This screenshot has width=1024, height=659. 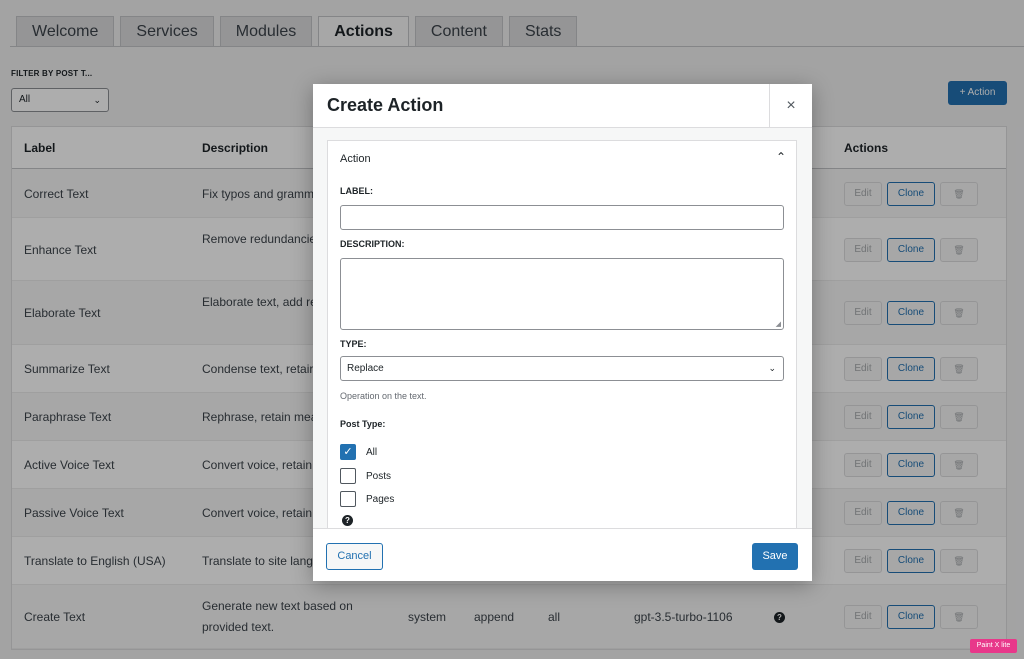 I want to click on modal-title: Create Action, so click(x=385, y=105).